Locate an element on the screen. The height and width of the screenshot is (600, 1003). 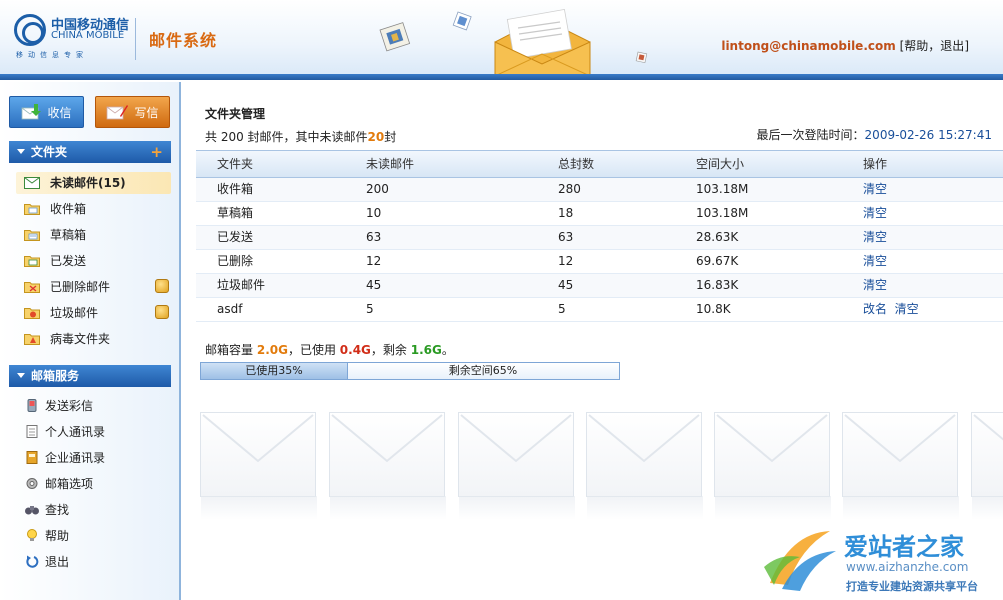
service-send-mms: 发送彩信 is located at coordinates (93, 406).